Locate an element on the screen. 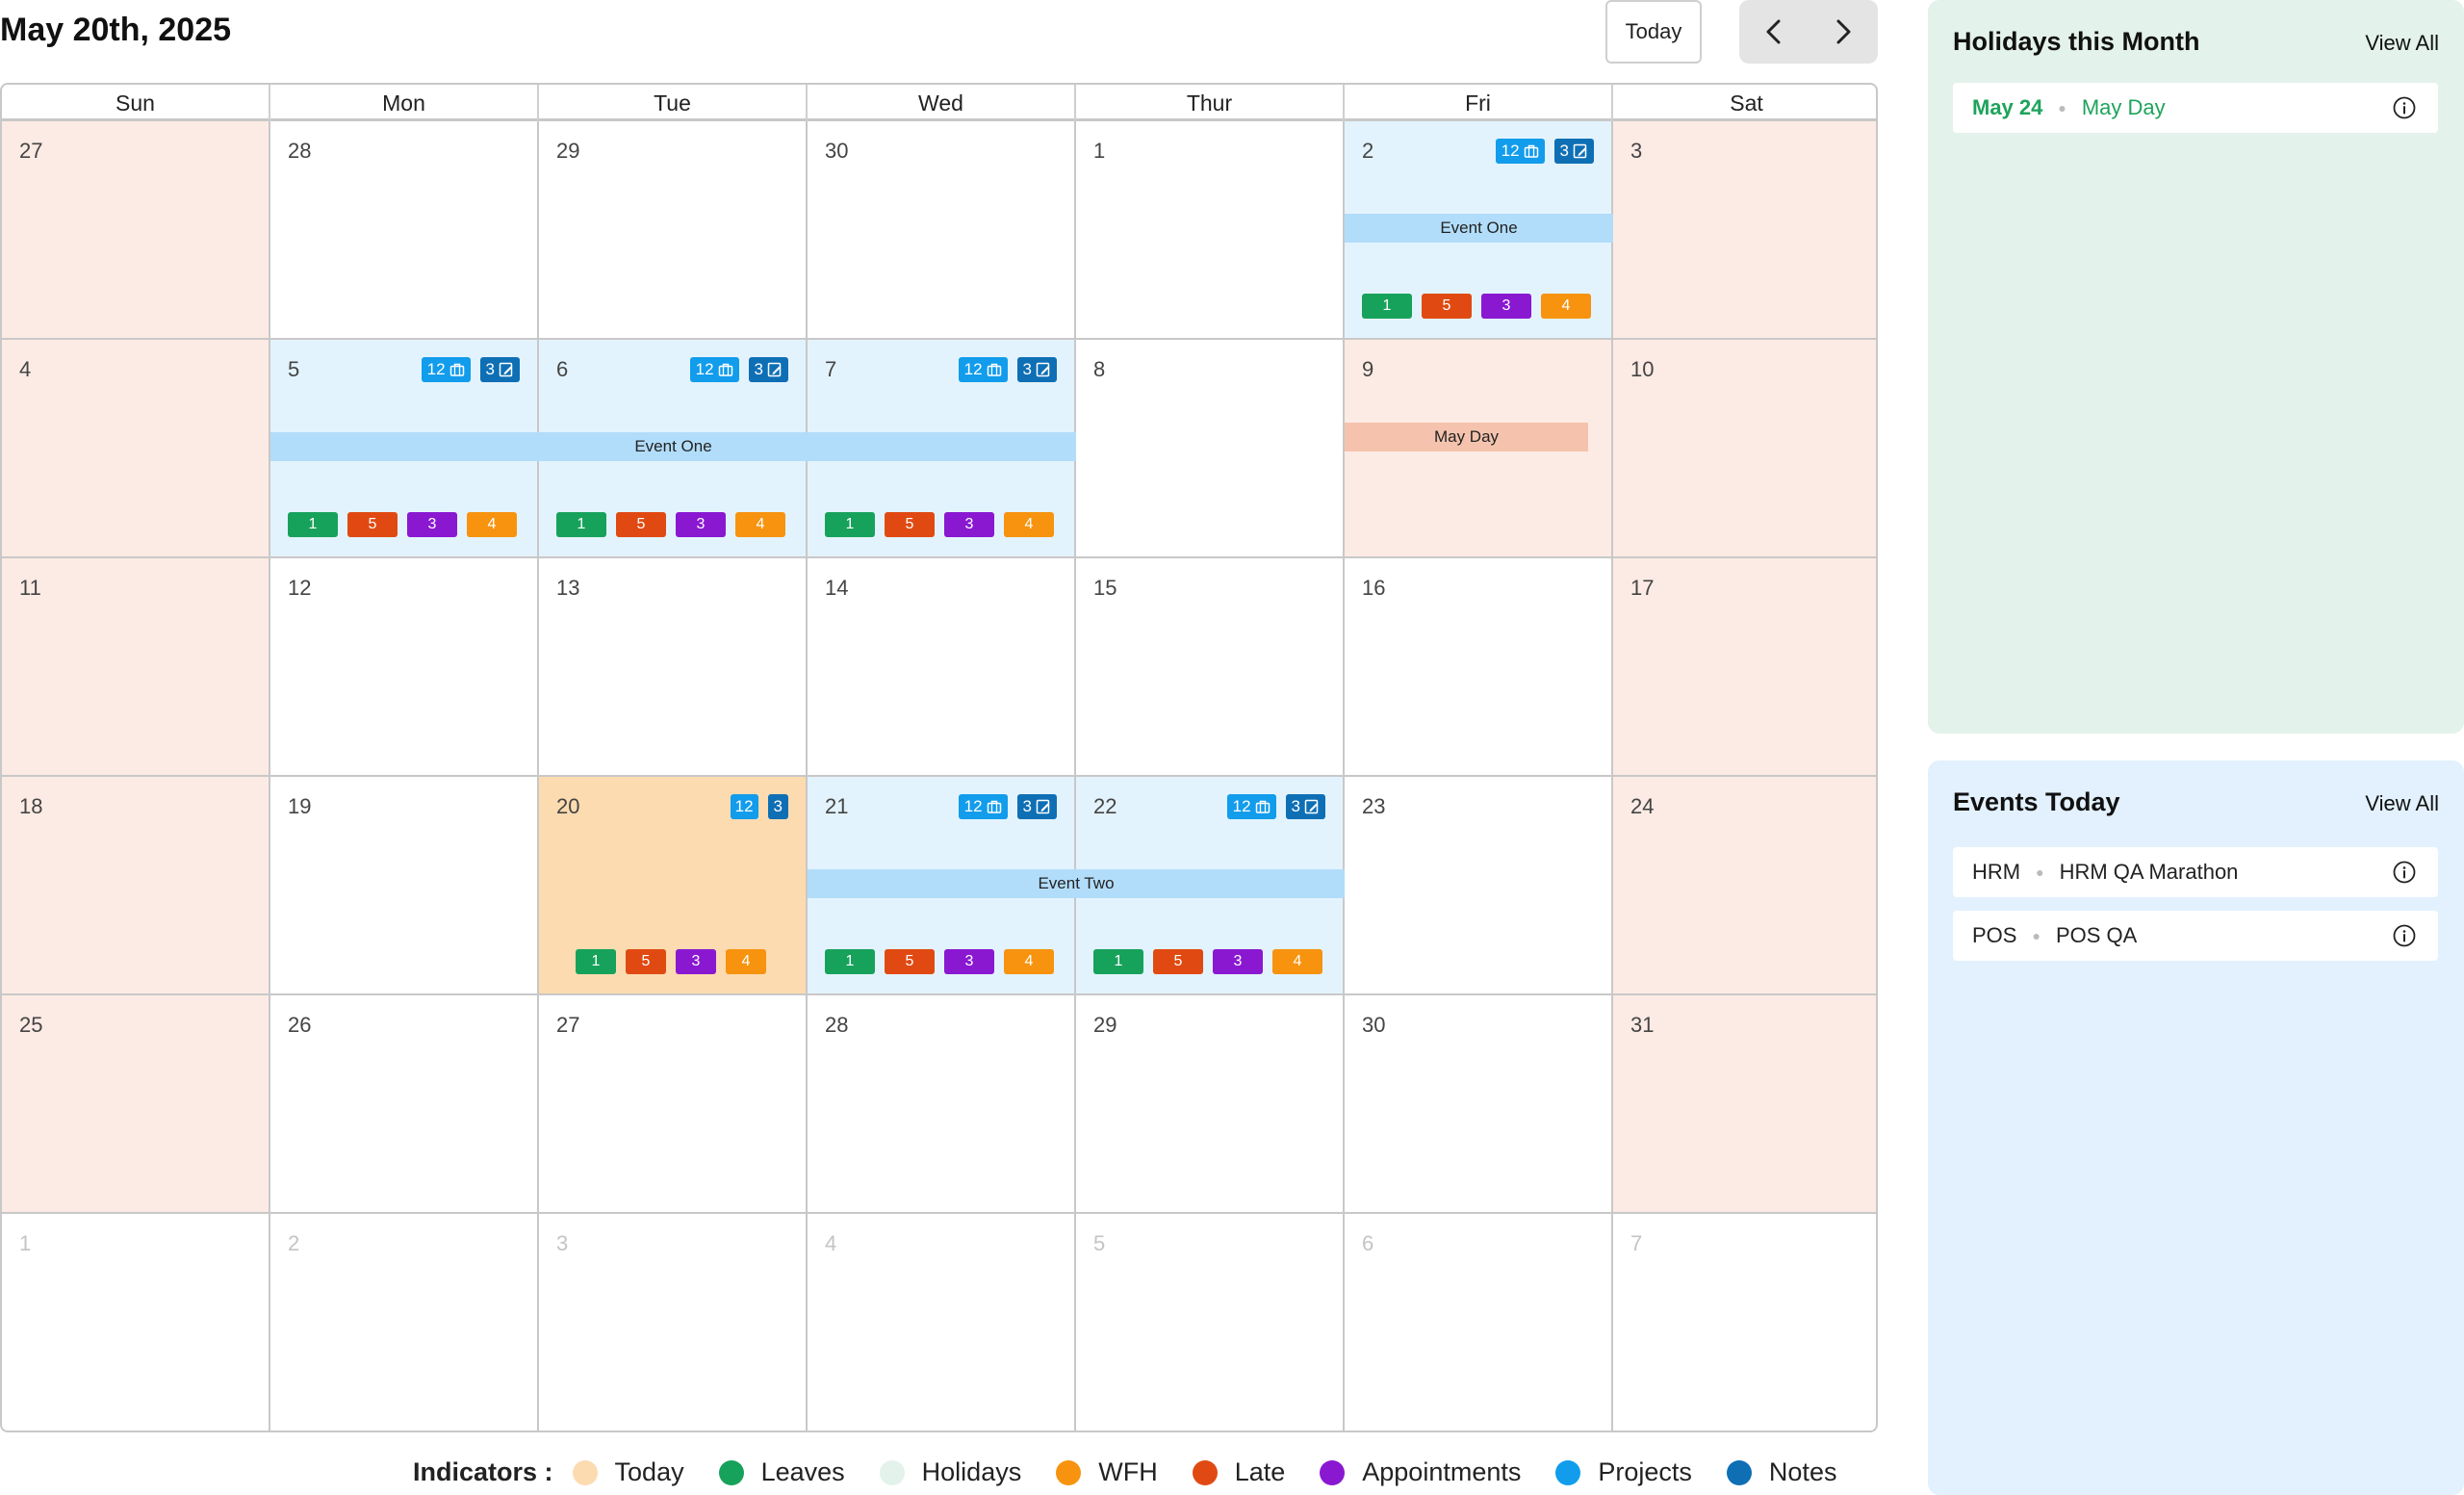  day-cell: 7 is located at coordinates (1744, 1322).